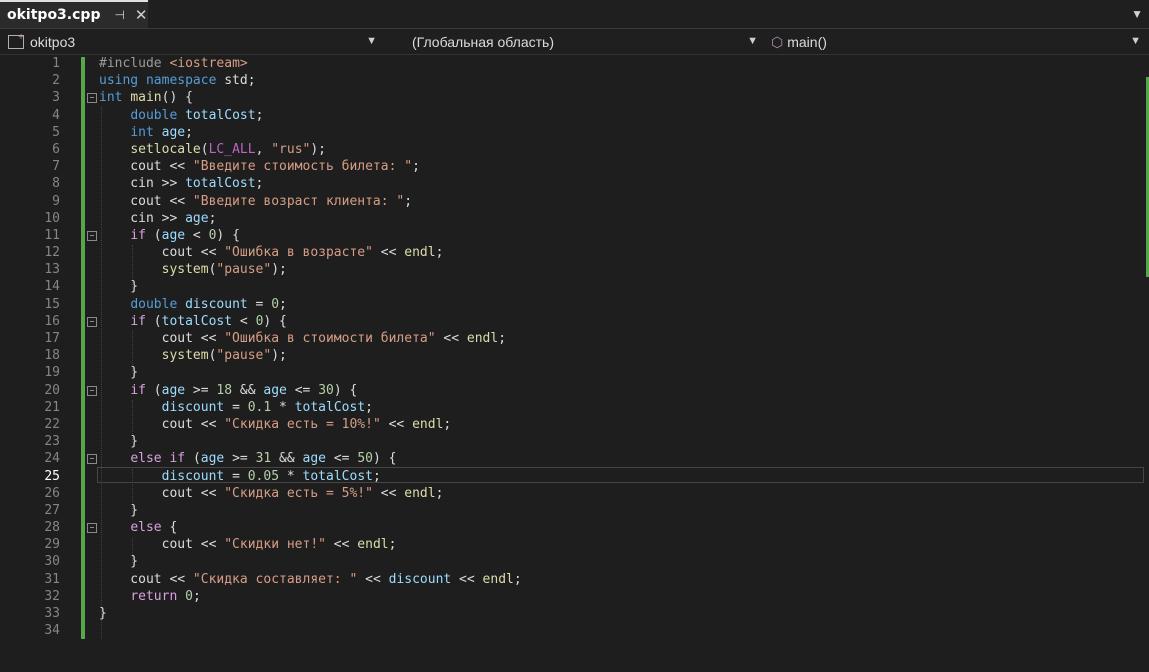 This screenshot has height=672, width=1149. Describe the element at coordinates (1137, 14) in the screenshot. I see `tab-overflow-chevron-icon: ▼` at that location.